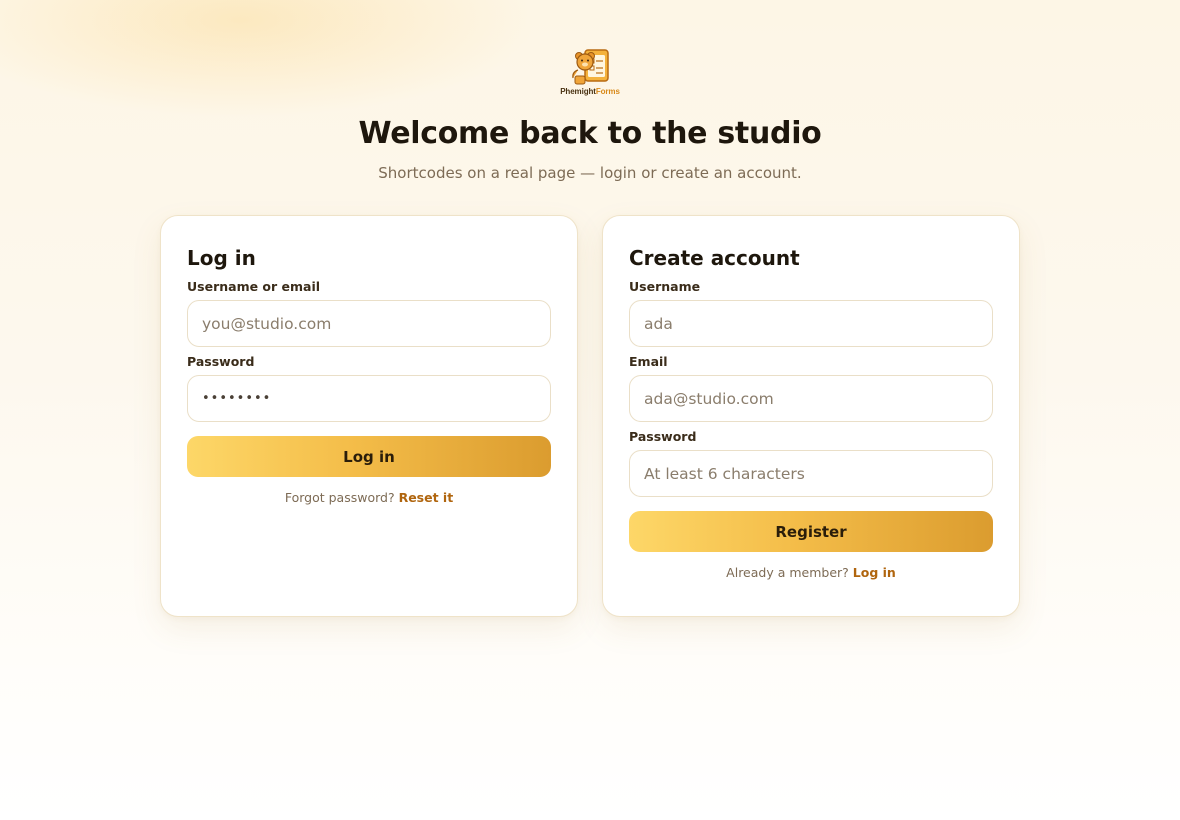 The height and width of the screenshot is (820, 1180). I want to click on already-member-text: Already a member?, so click(787, 572).